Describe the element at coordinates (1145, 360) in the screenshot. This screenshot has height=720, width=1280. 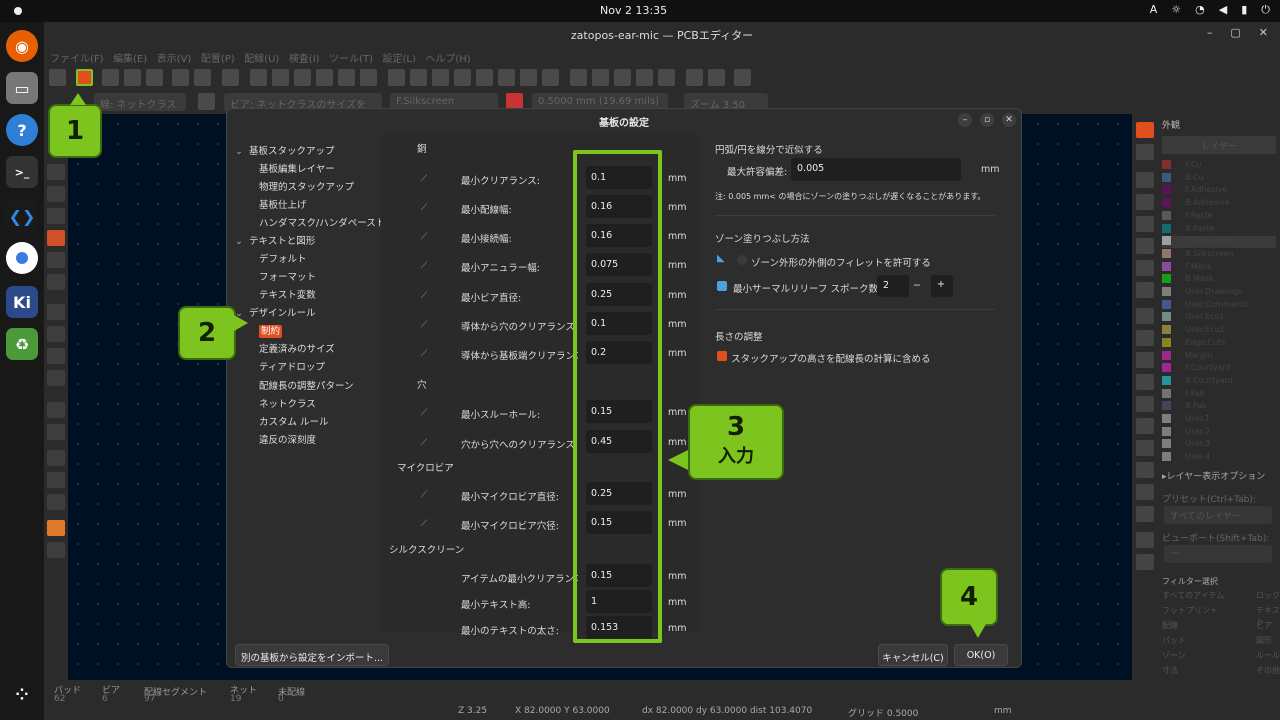
I see `draw-rect-icon` at that location.